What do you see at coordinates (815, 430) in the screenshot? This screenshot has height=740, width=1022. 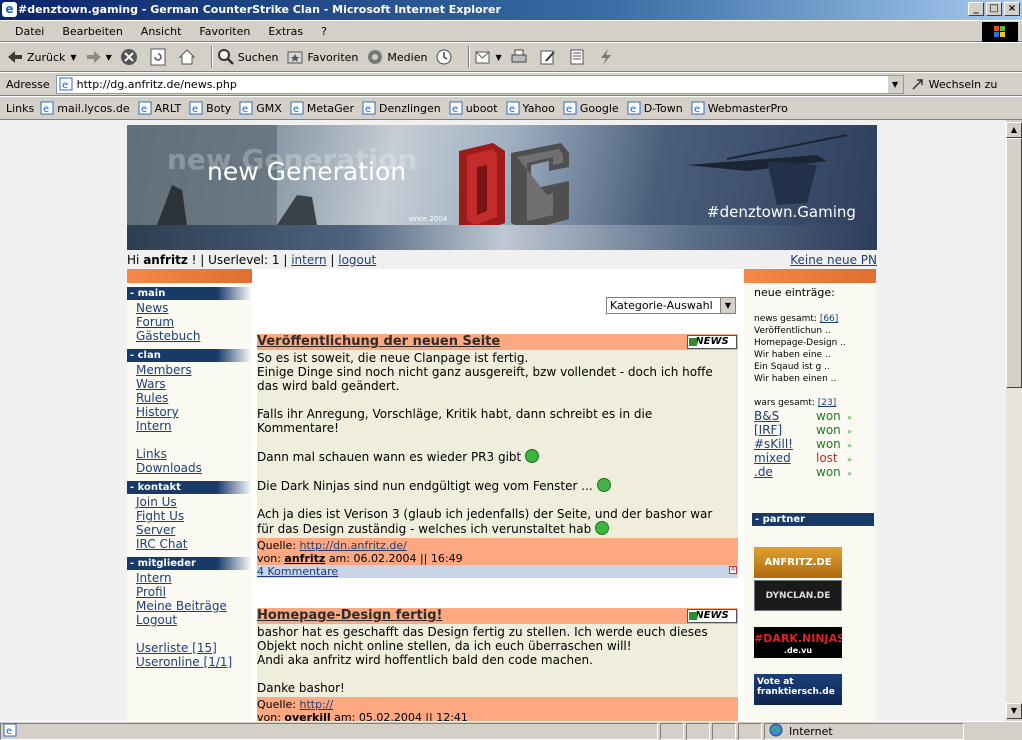 I see `war-row: [IRF] won»` at bounding box center [815, 430].